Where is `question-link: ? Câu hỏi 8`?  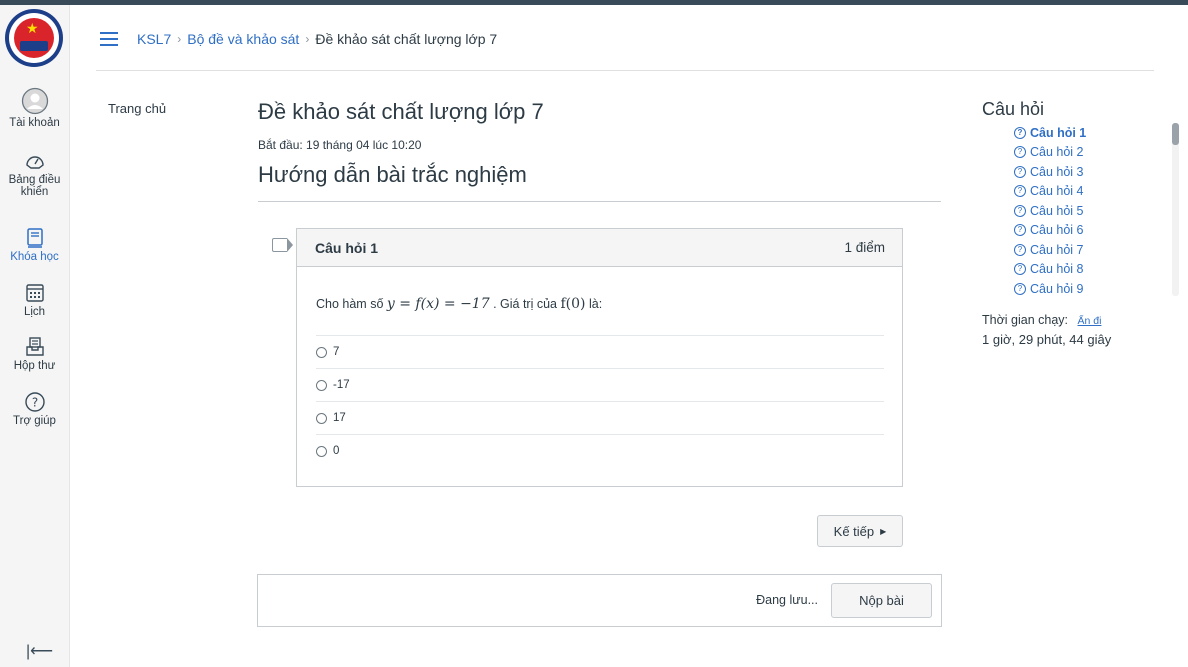 question-link: ? Câu hỏi 8 is located at coordinates (1089, 270).